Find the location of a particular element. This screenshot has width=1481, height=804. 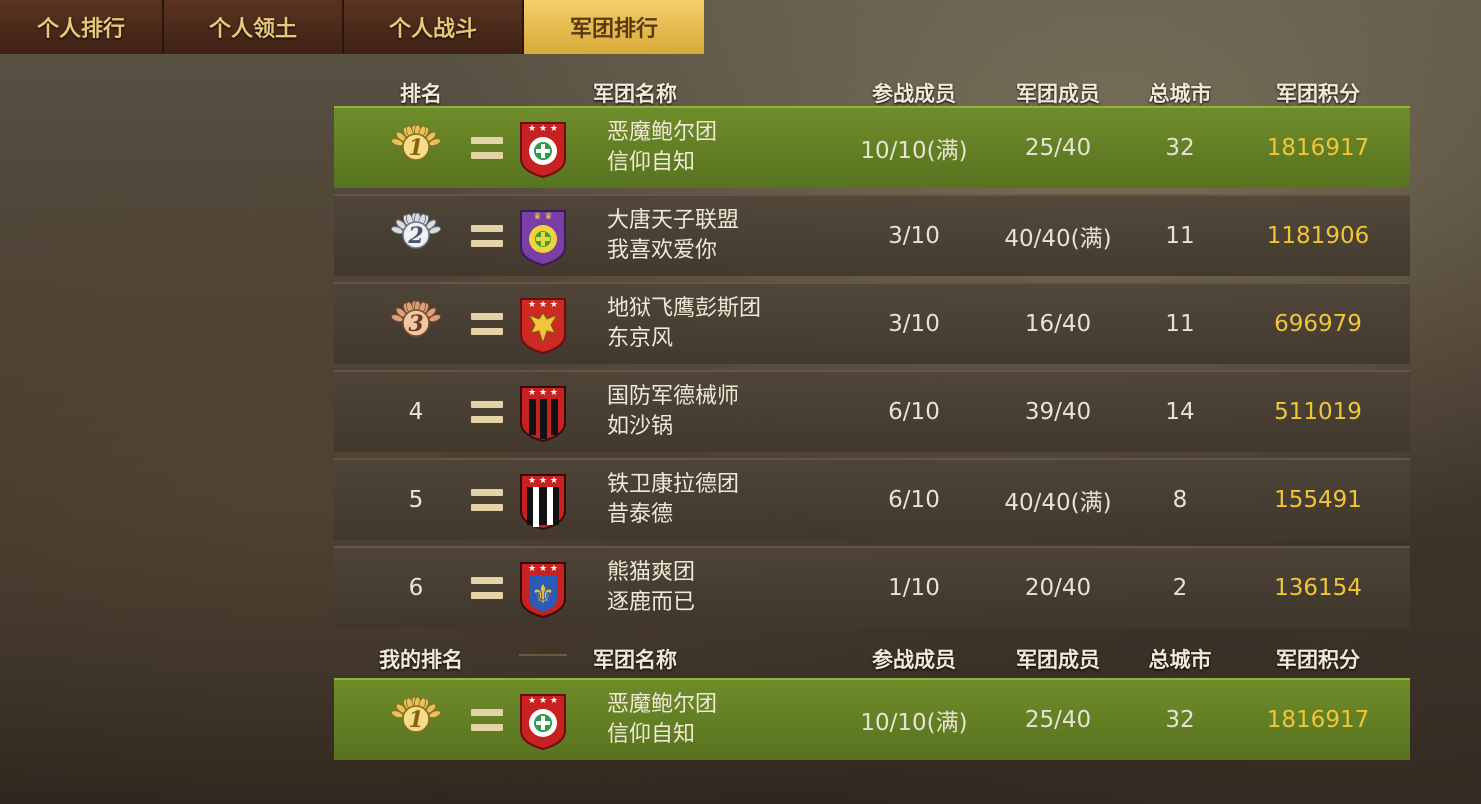

rank-number: 6 is located at coordinates (416, 588).